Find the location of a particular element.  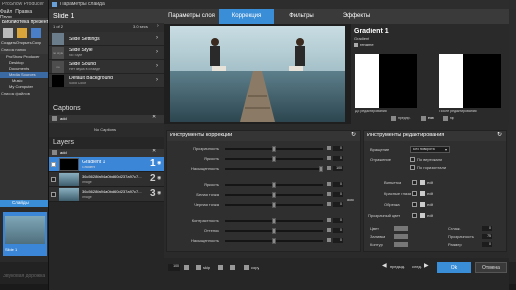

vignette-edit: edit is located at coordinates (430, 183).